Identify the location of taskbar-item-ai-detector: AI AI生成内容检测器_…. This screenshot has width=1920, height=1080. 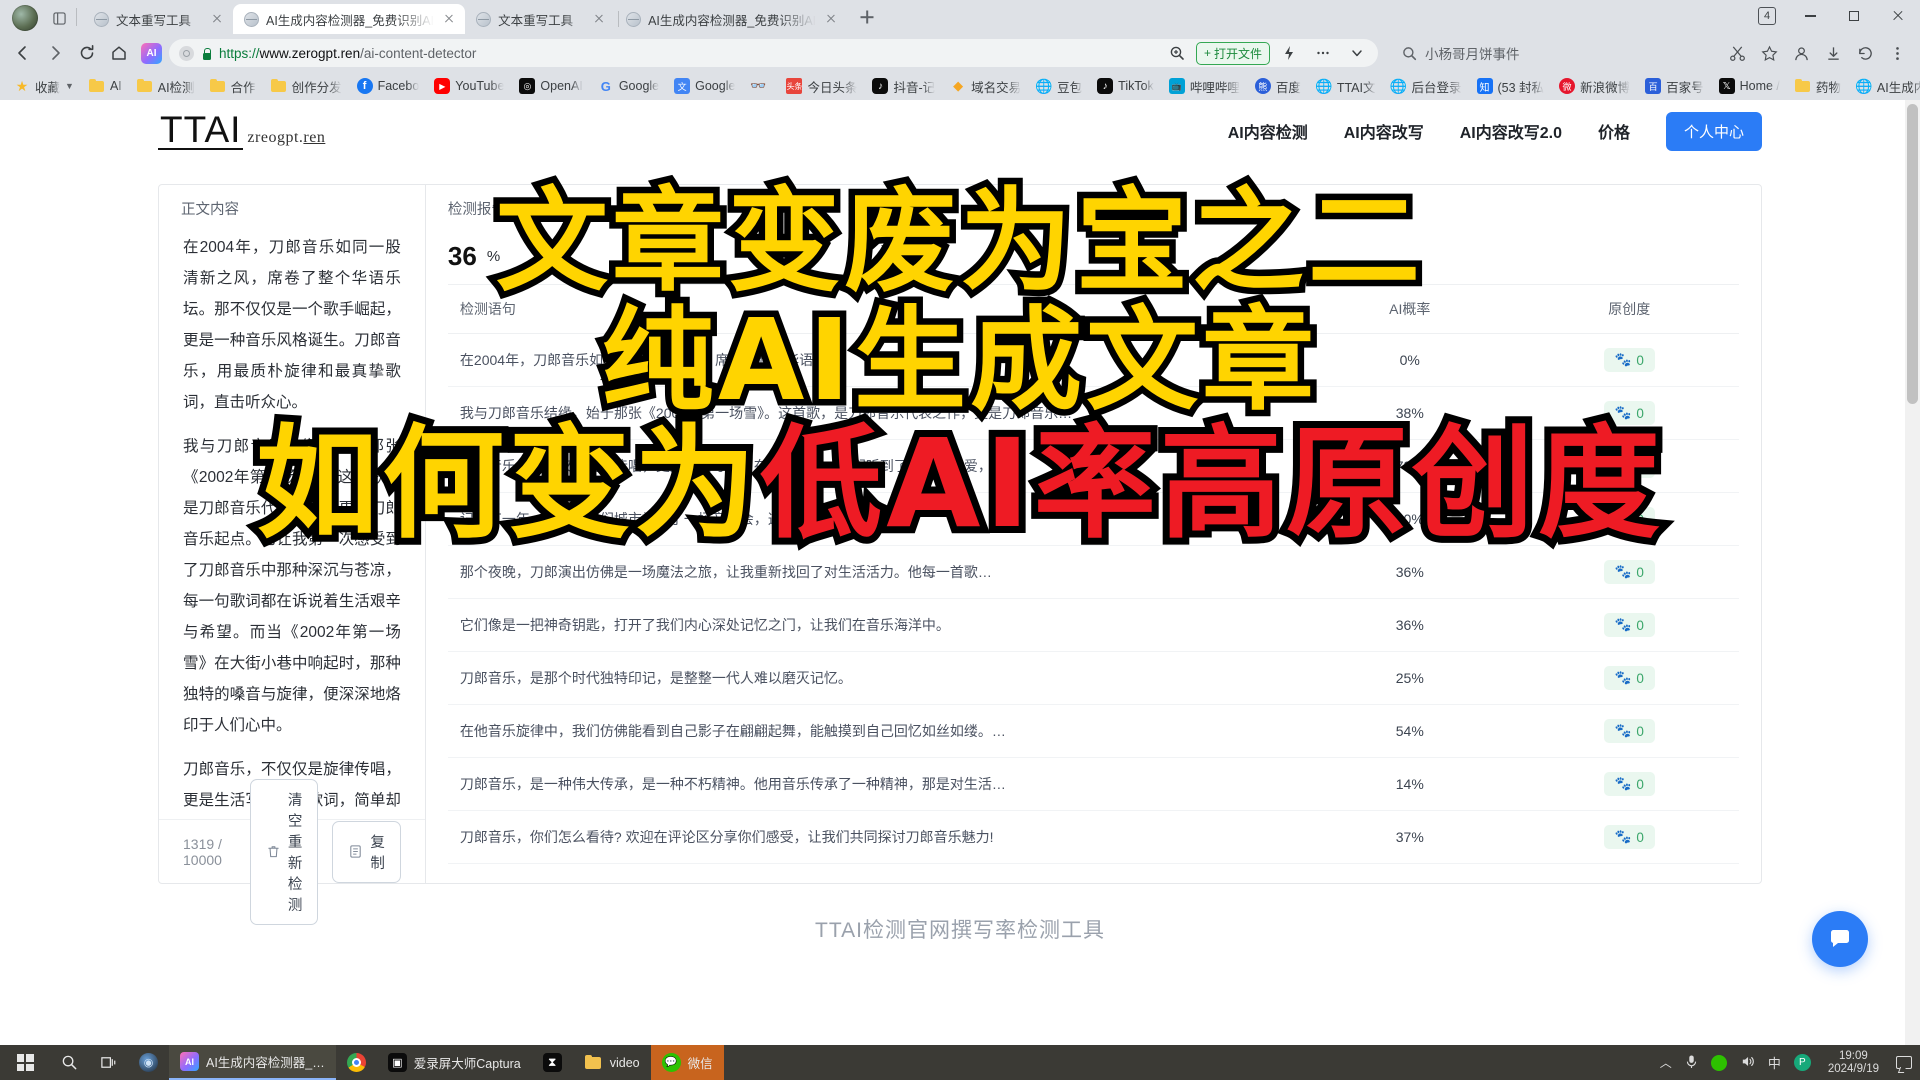
(252, 1062).